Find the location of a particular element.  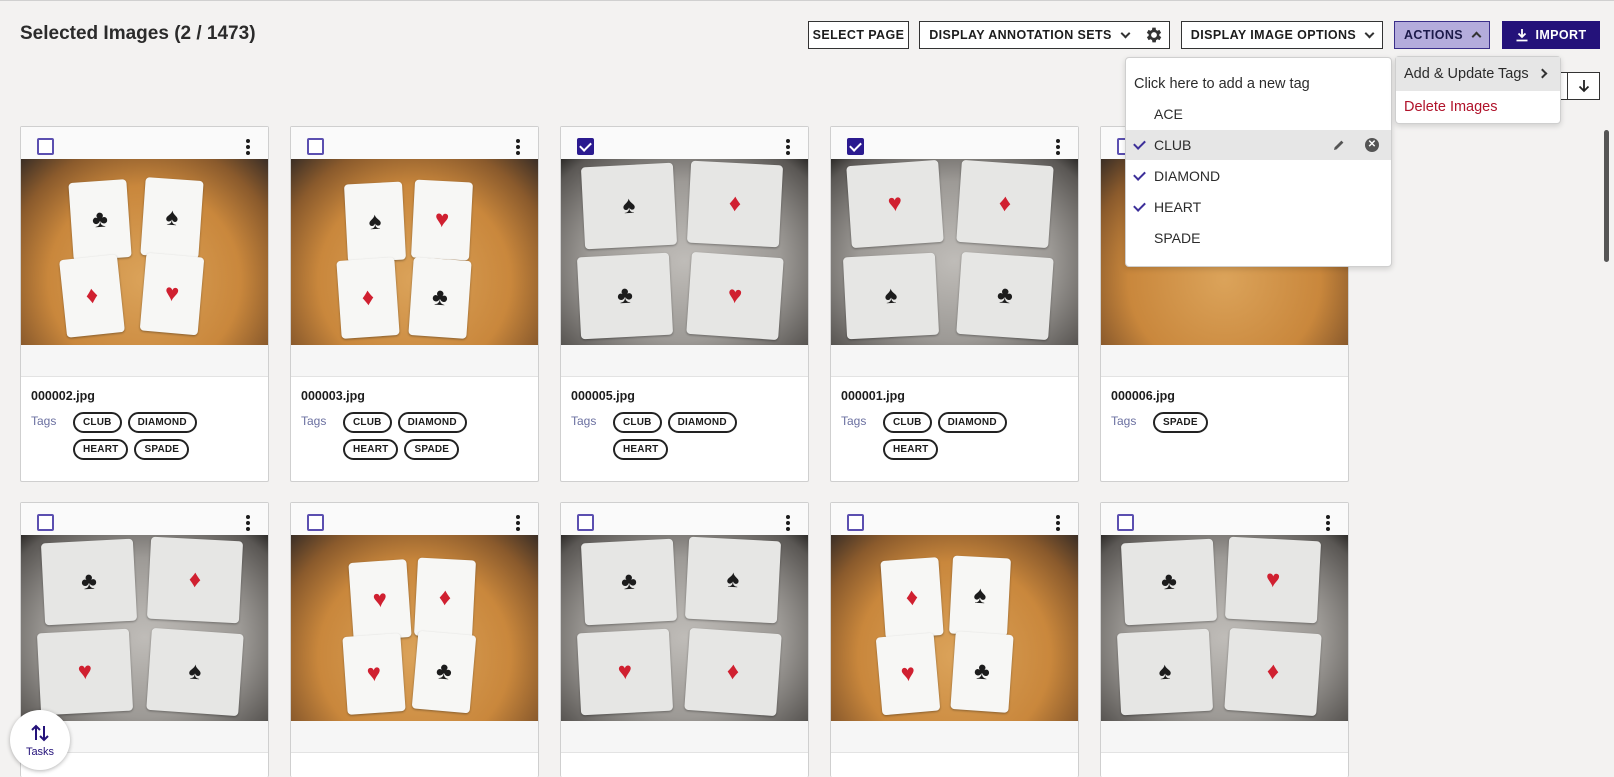

display-image-options-label: DISPLAY IMAGE OPTIONS is located at coordinates (1273, 35).